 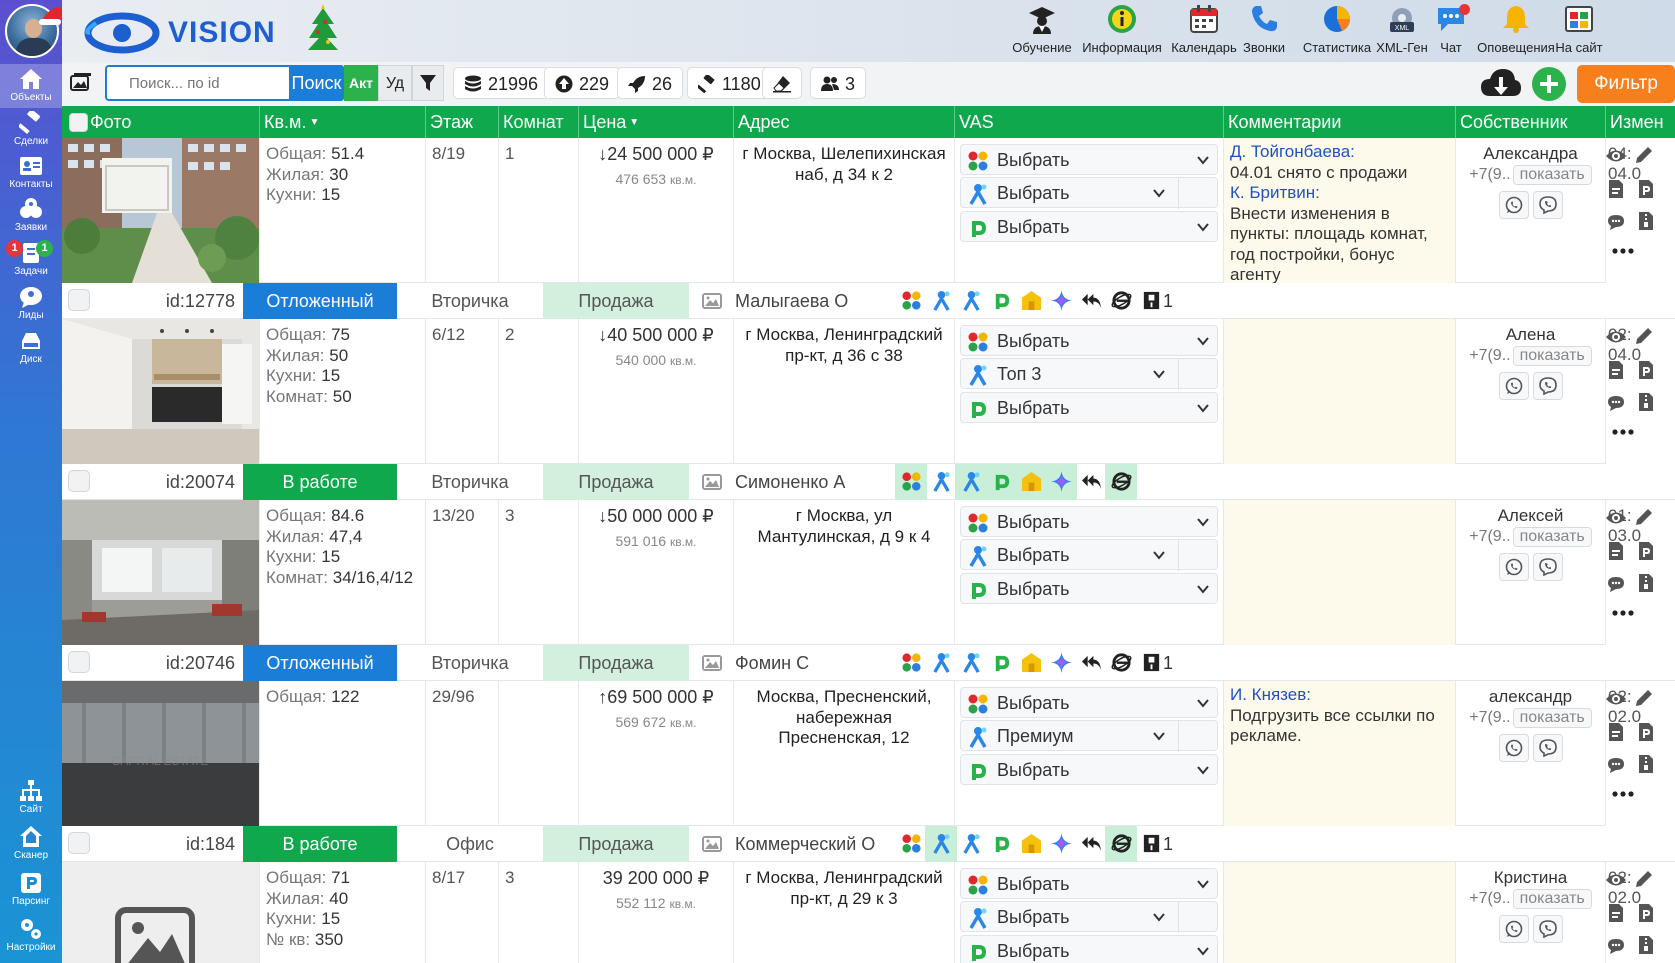 What do you see at coordinates (838, 83) in the screenshot?
I see `agents-counter: 3` at bounding box center [838, 83].